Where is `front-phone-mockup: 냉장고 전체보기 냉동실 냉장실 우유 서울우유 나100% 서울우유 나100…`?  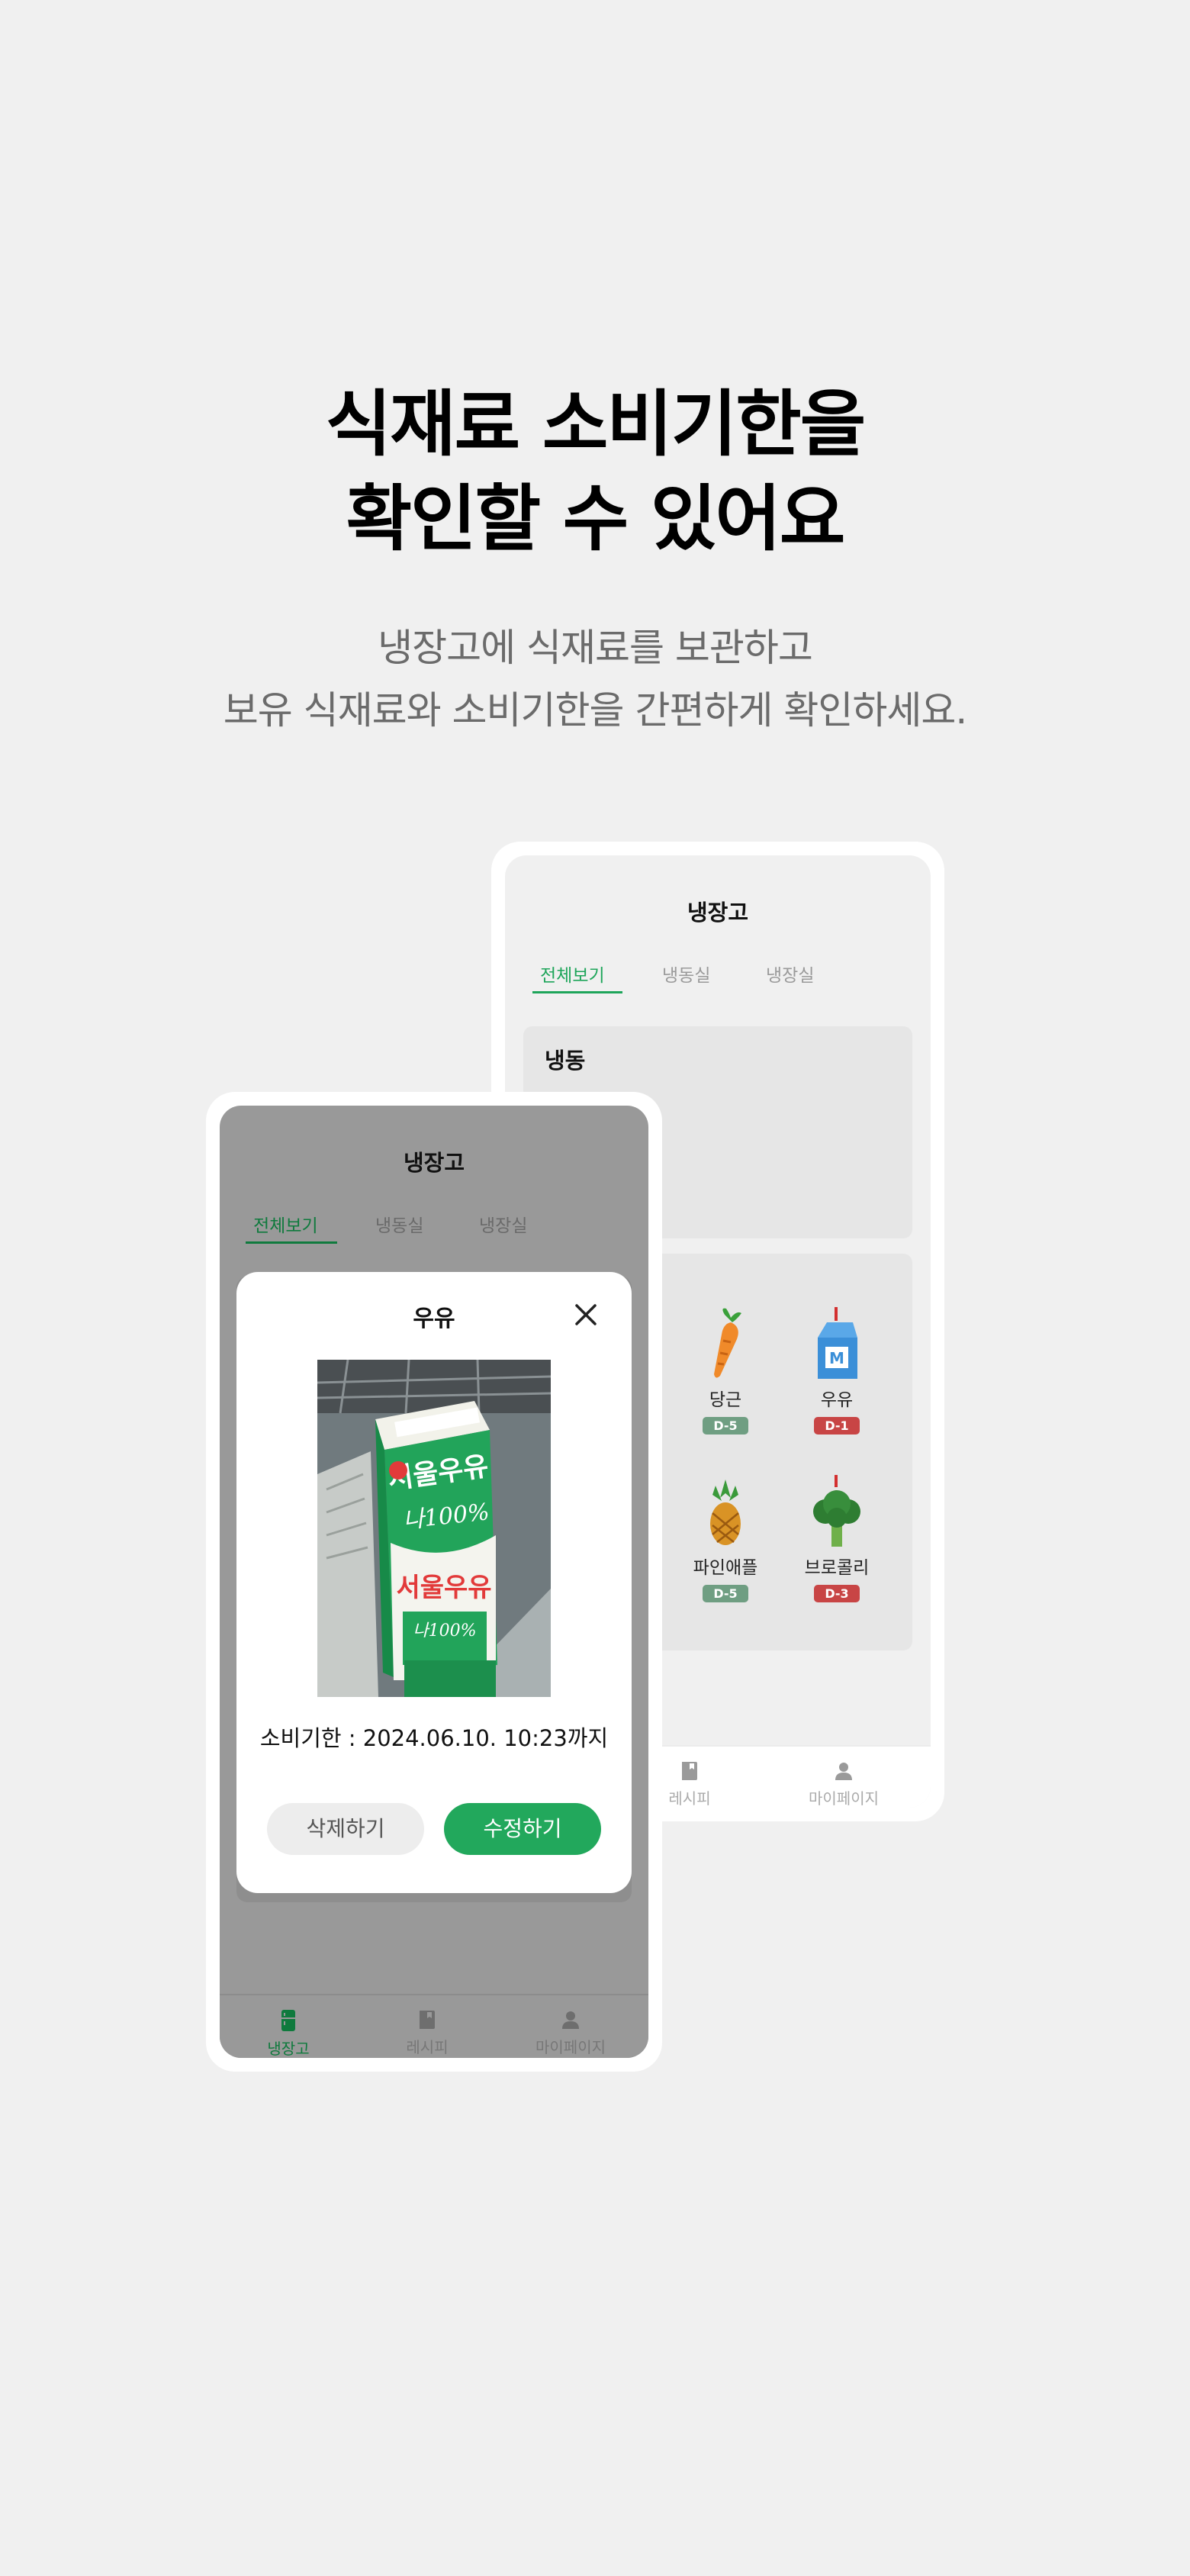 front-phone-mockup: 냉장고 전체보기 냉동실 냉장실 우유 서울우유 나100% 서울우유 나100… is located at coordinates (434, 1582).